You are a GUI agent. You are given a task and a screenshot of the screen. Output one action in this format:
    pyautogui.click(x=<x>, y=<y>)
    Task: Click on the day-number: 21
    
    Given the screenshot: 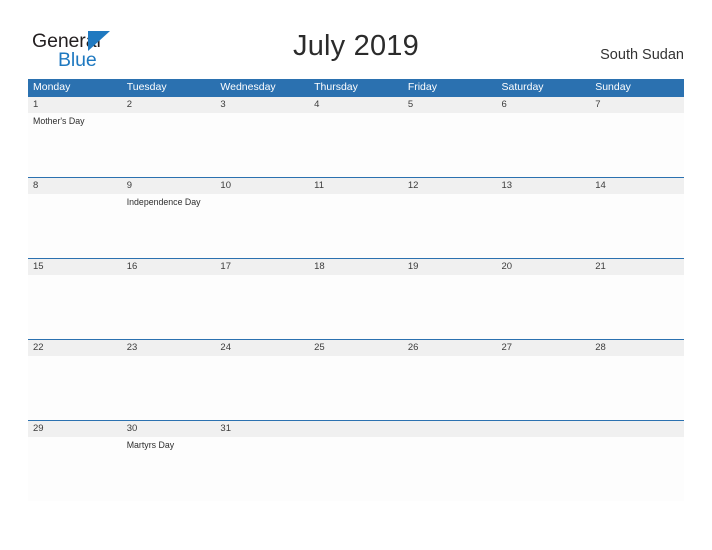 What is the action you would take?
    pyautogui.click(x=637, y=267)
    